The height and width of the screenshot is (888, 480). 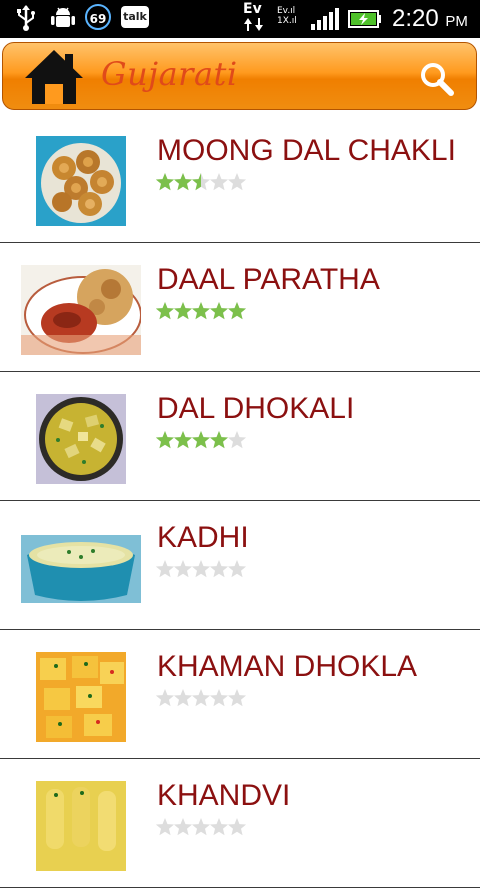 What do you see at coordinates (26, 18) in the screenshot?
I see `usb-icon` at bounding box center [26, 18].